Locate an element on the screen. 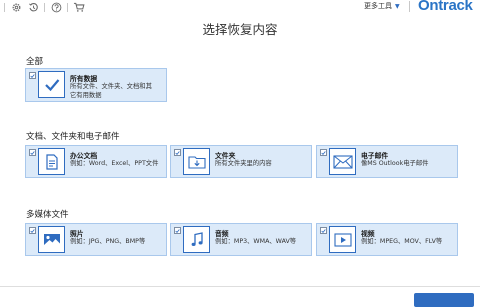 The image size is (480, 307). page-title: 选择恢复内容 is located at coordinates (240, 29).